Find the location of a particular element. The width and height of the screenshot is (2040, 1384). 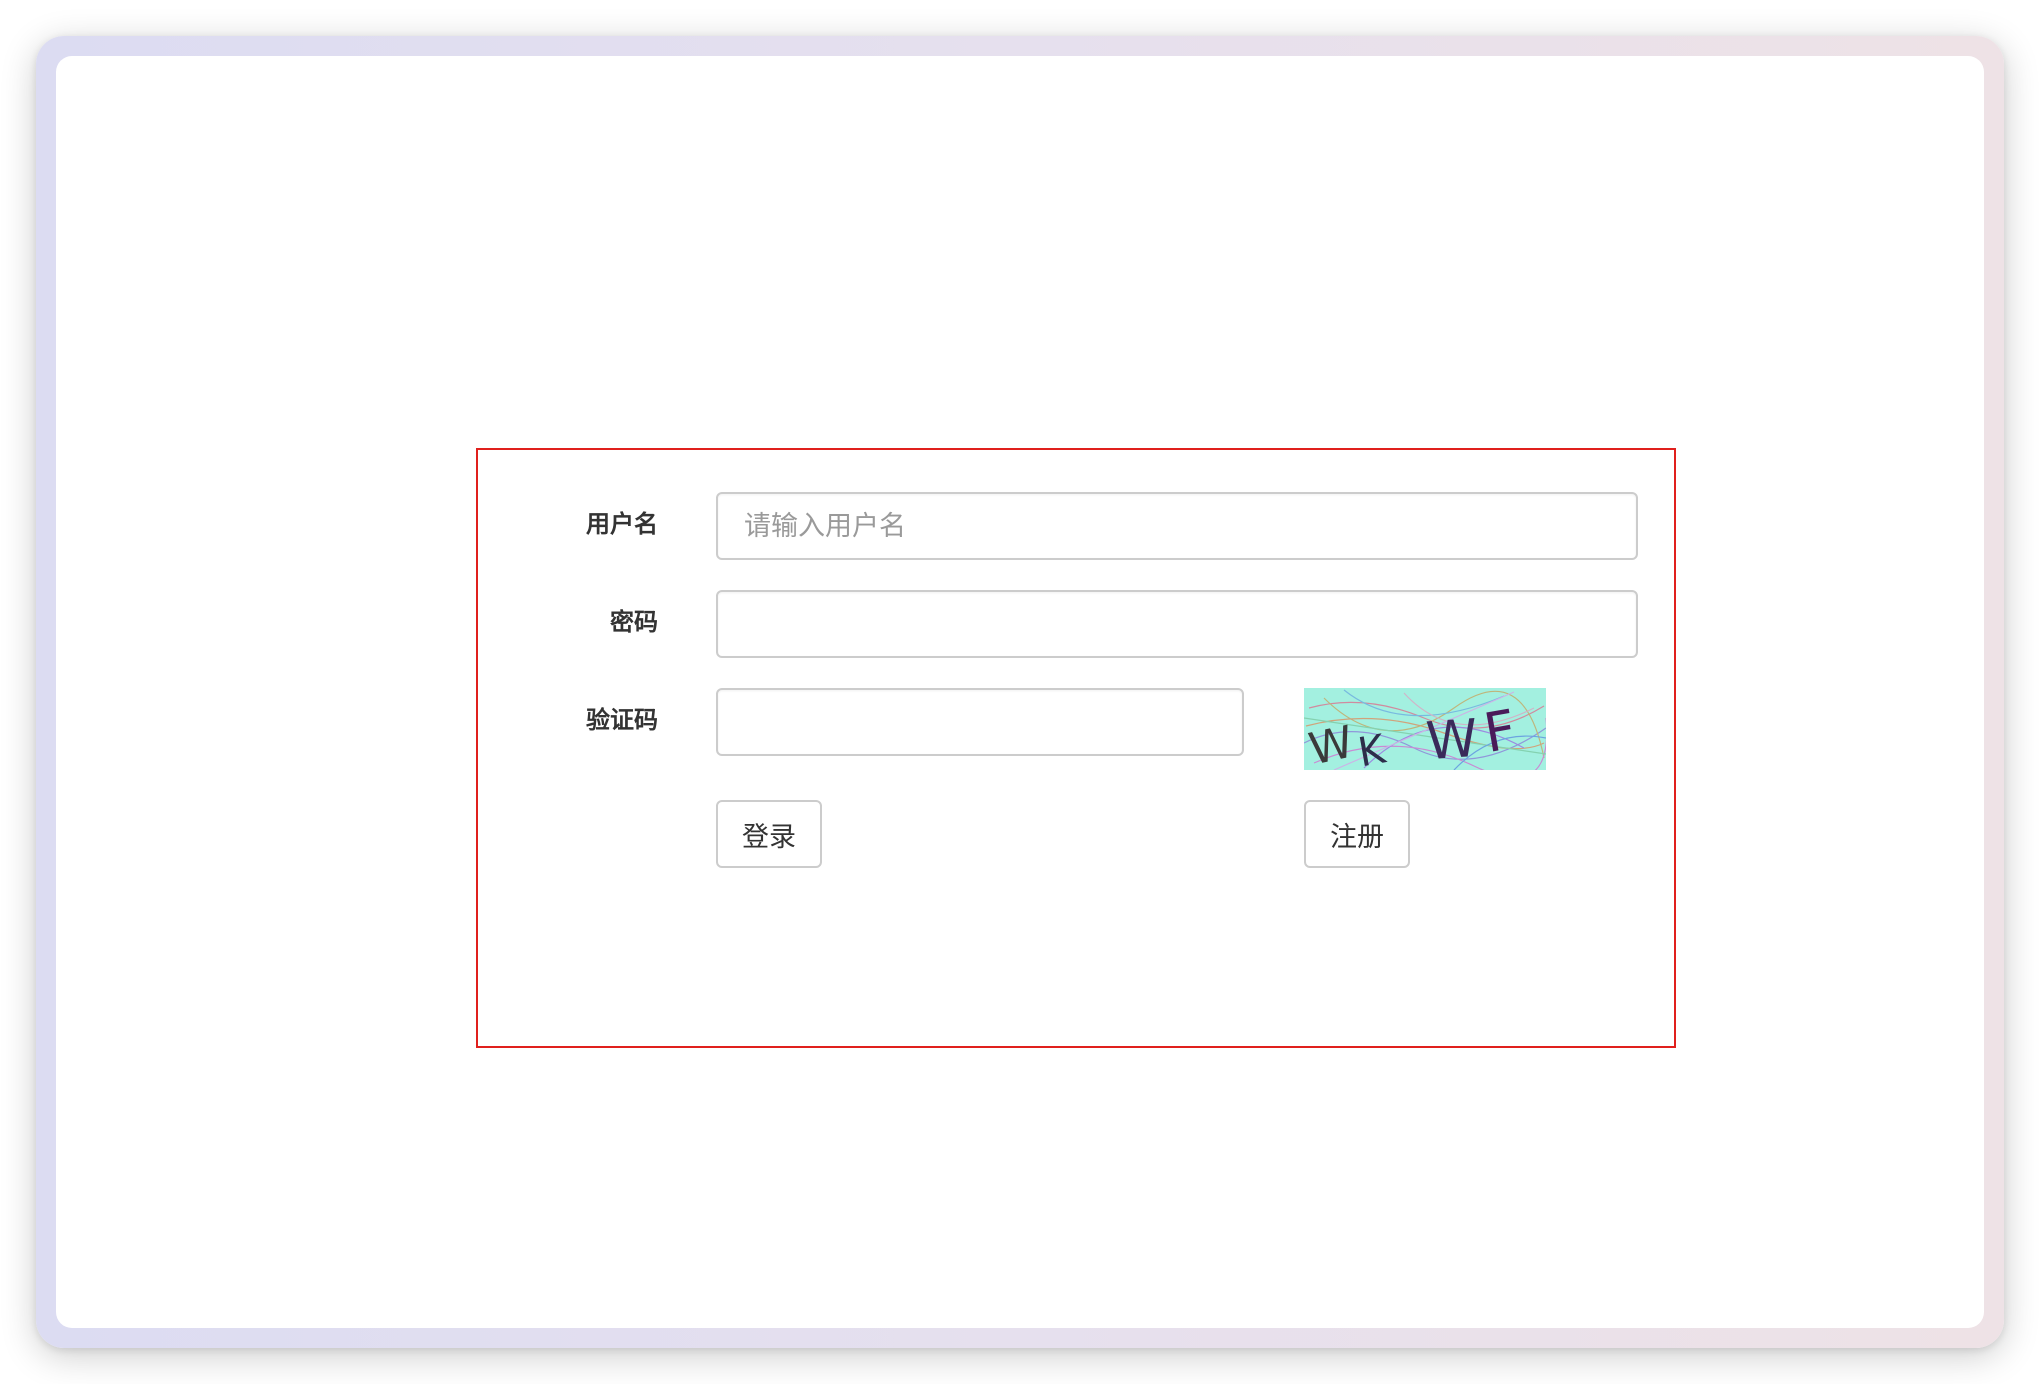

captcha-label: 验证码 is located at coordinates (622, 720).